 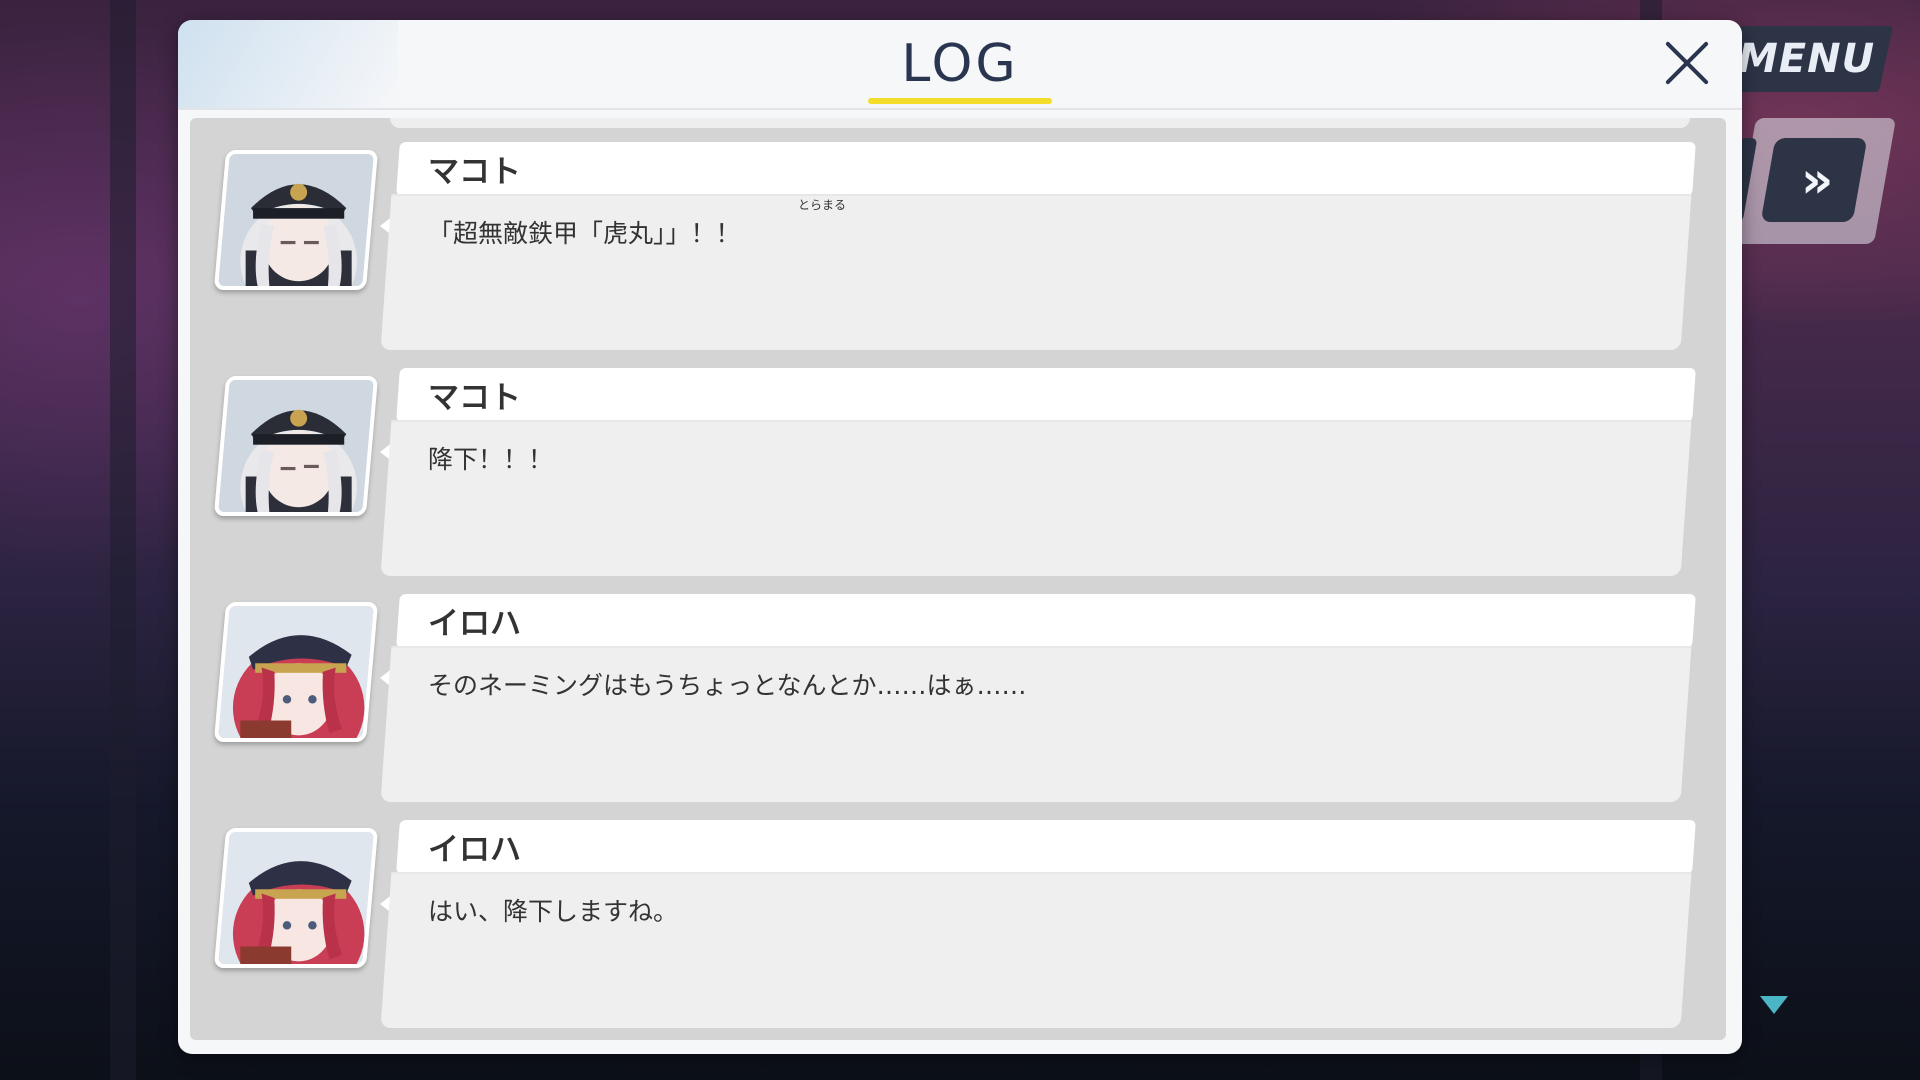 What do you see at coordinates (1040, 123) in the screenshot?
I see `previous-entry-edge` at bounding box center [1040, 123].